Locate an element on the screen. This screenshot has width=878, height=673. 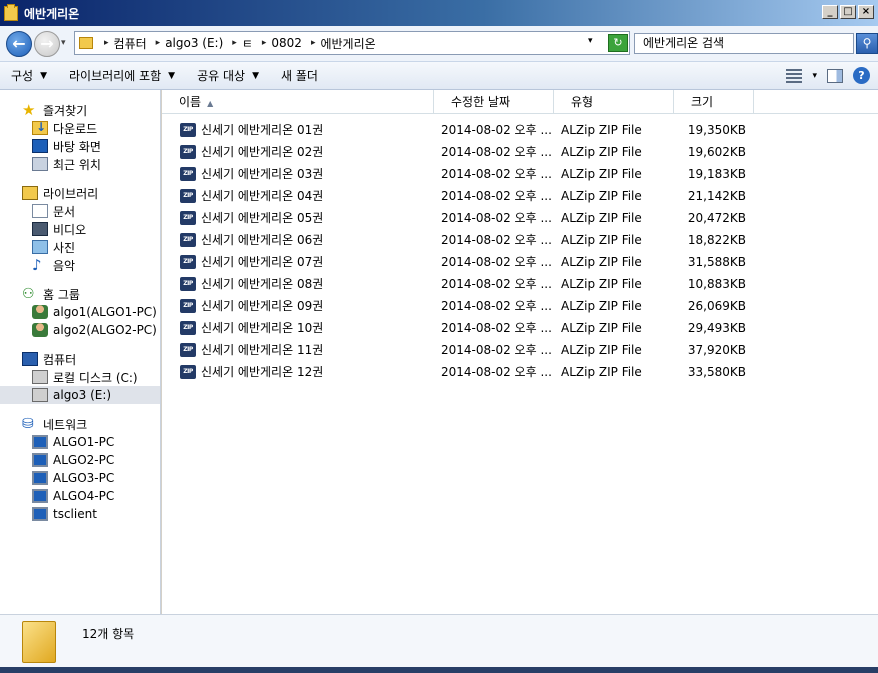
nav-item: ♪ 음악 is located at coordinates (80, 265).